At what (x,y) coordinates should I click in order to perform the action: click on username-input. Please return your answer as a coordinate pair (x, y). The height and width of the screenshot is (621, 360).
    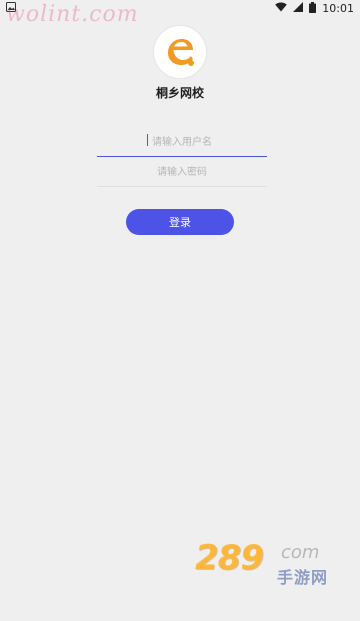
    Looking at the image, I should click on (182, 142).